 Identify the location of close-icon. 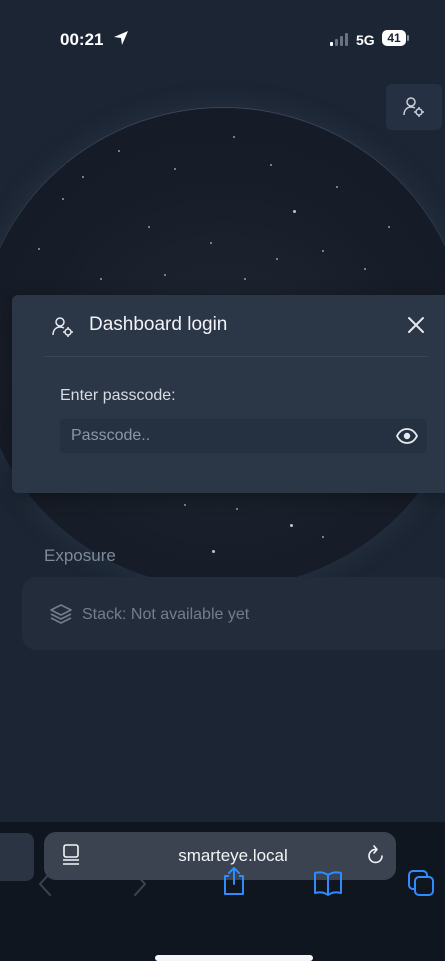
(416, 325).